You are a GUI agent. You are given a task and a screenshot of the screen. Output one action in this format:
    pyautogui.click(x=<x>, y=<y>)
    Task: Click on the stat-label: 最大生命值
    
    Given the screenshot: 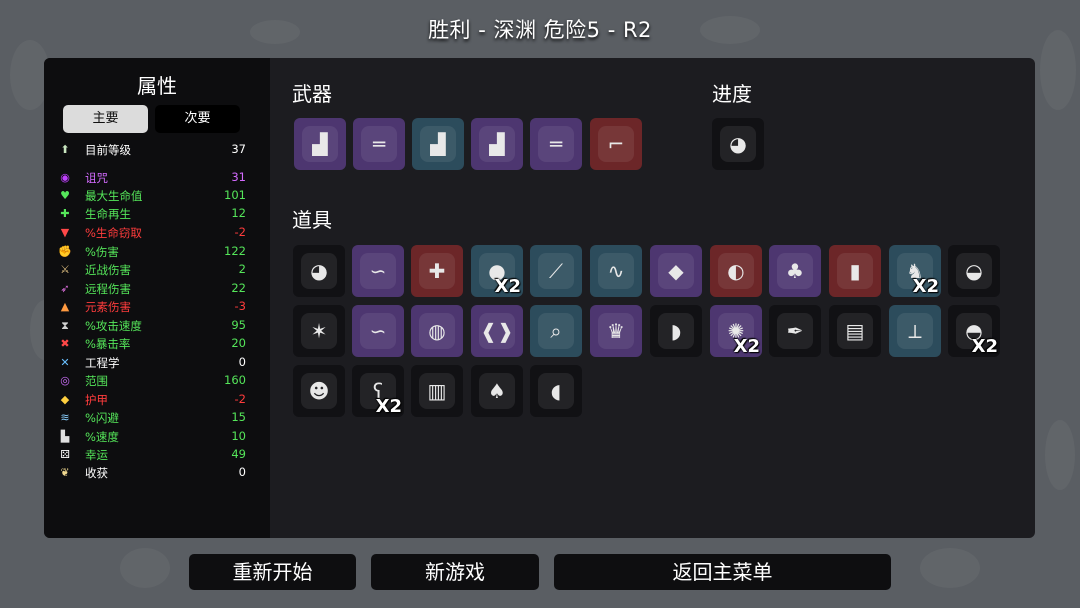 What is the action you would take?
    pyautogui.click(x=114, y=196)
    